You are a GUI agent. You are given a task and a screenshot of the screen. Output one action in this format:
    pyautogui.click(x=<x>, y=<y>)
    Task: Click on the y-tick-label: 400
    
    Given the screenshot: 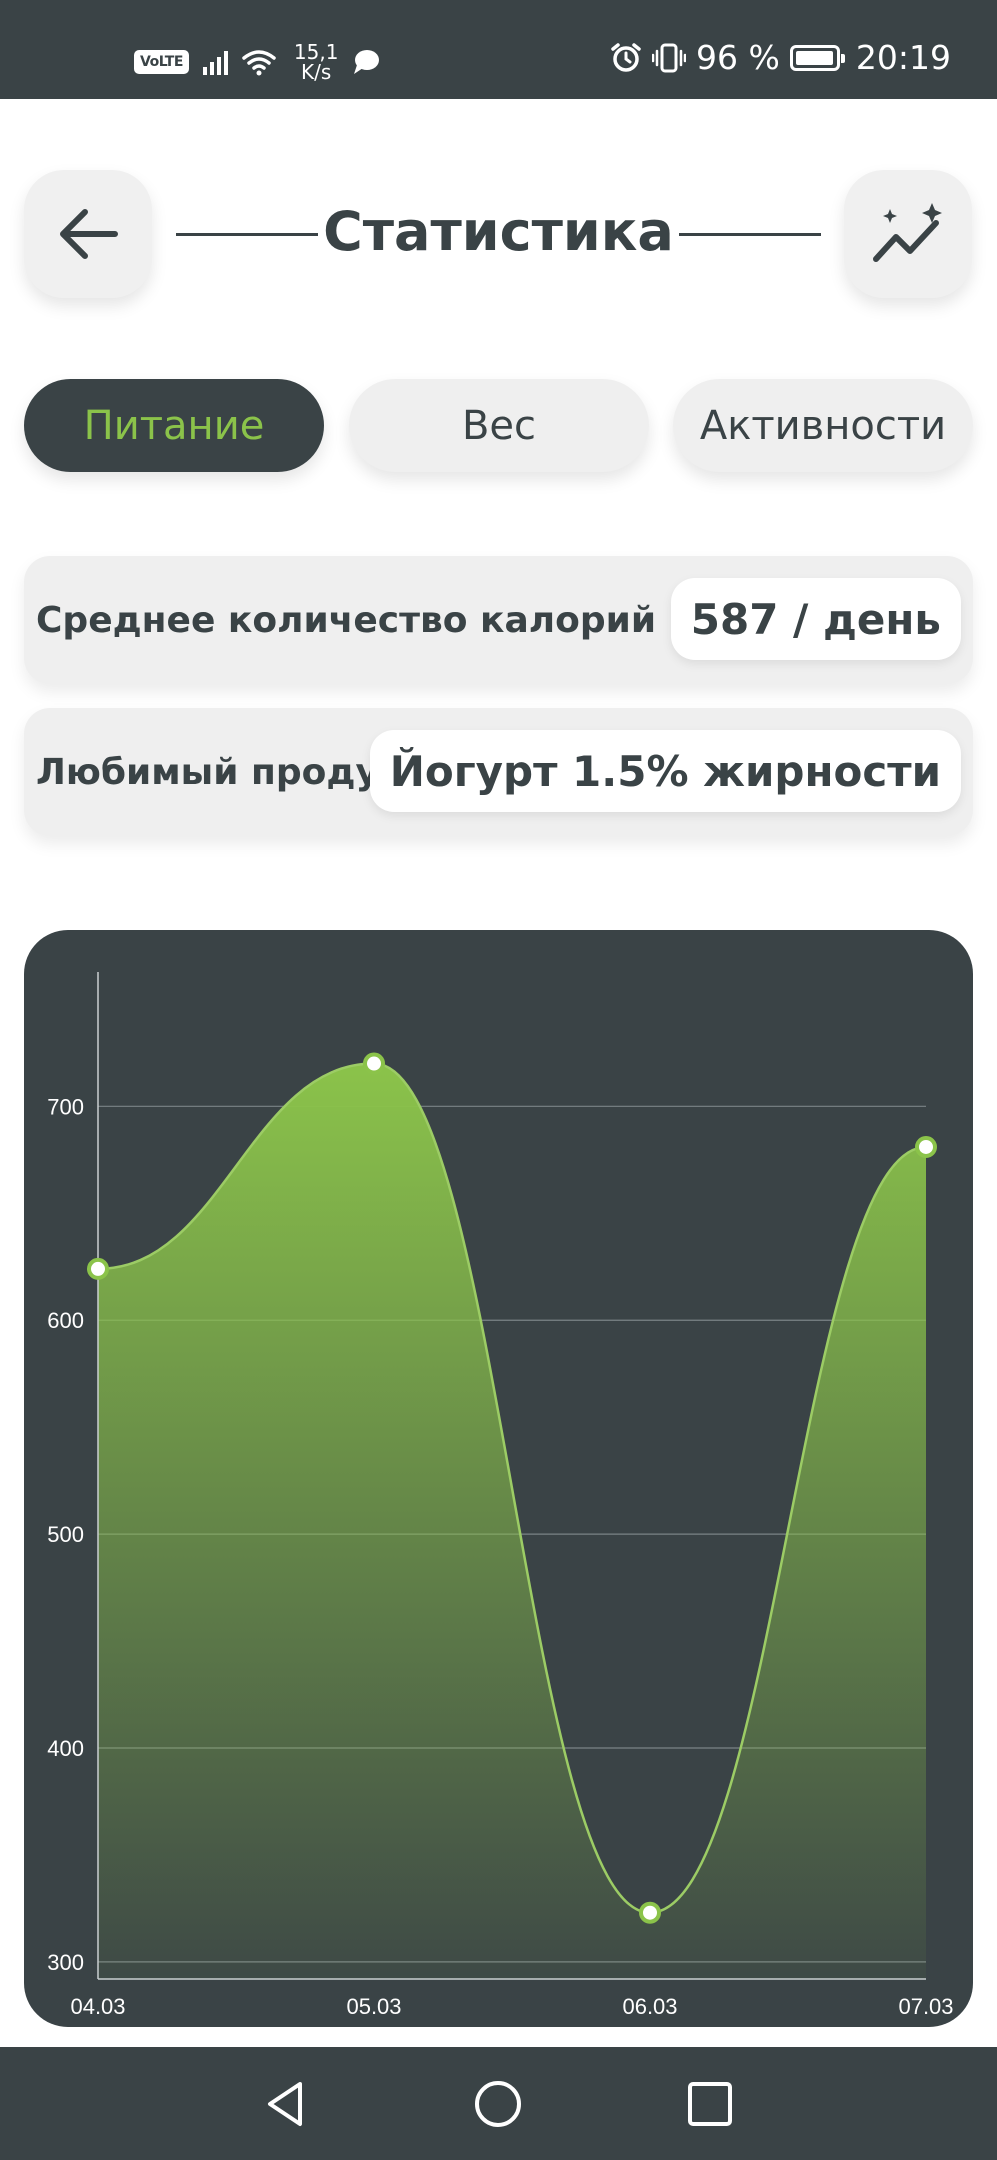 What is the action you would take?
    pyautogui.click(x=65, y=1748)
    